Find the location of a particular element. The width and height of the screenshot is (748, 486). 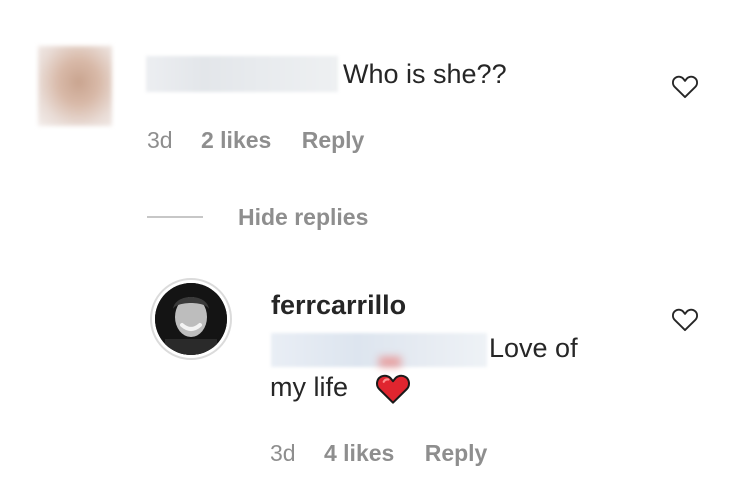

red-heart-emoji-icon is located at coordinates (393, 389).